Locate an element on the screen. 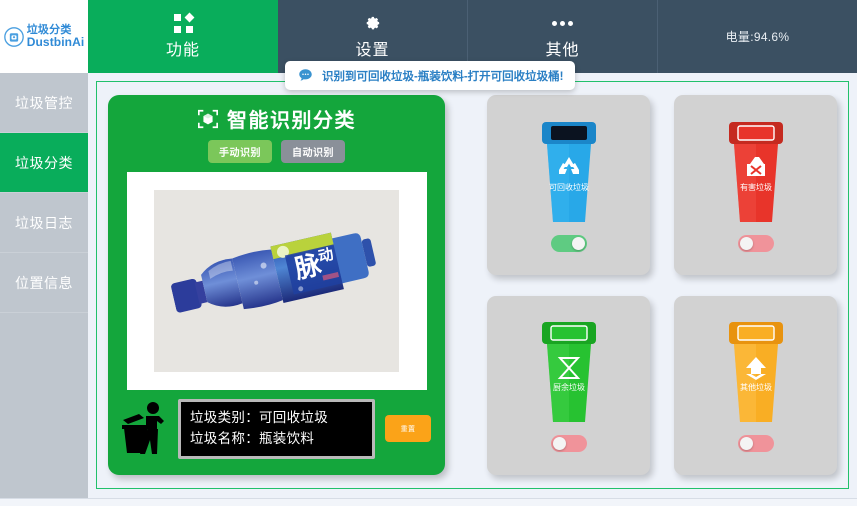  gear-icon is located at coordinates (373, 22).